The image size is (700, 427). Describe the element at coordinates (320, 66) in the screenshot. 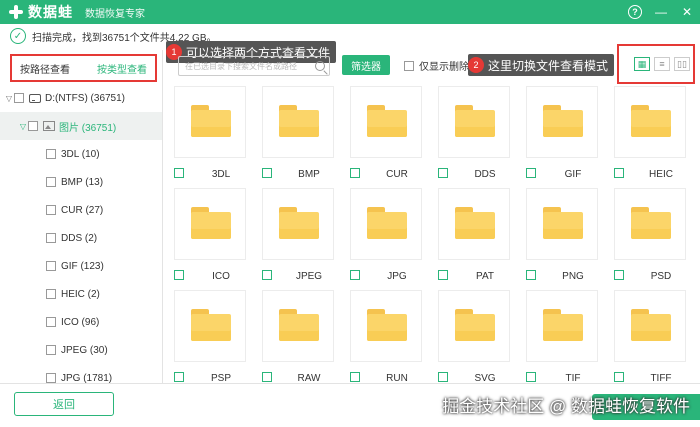

I see `search-icon` at that location.